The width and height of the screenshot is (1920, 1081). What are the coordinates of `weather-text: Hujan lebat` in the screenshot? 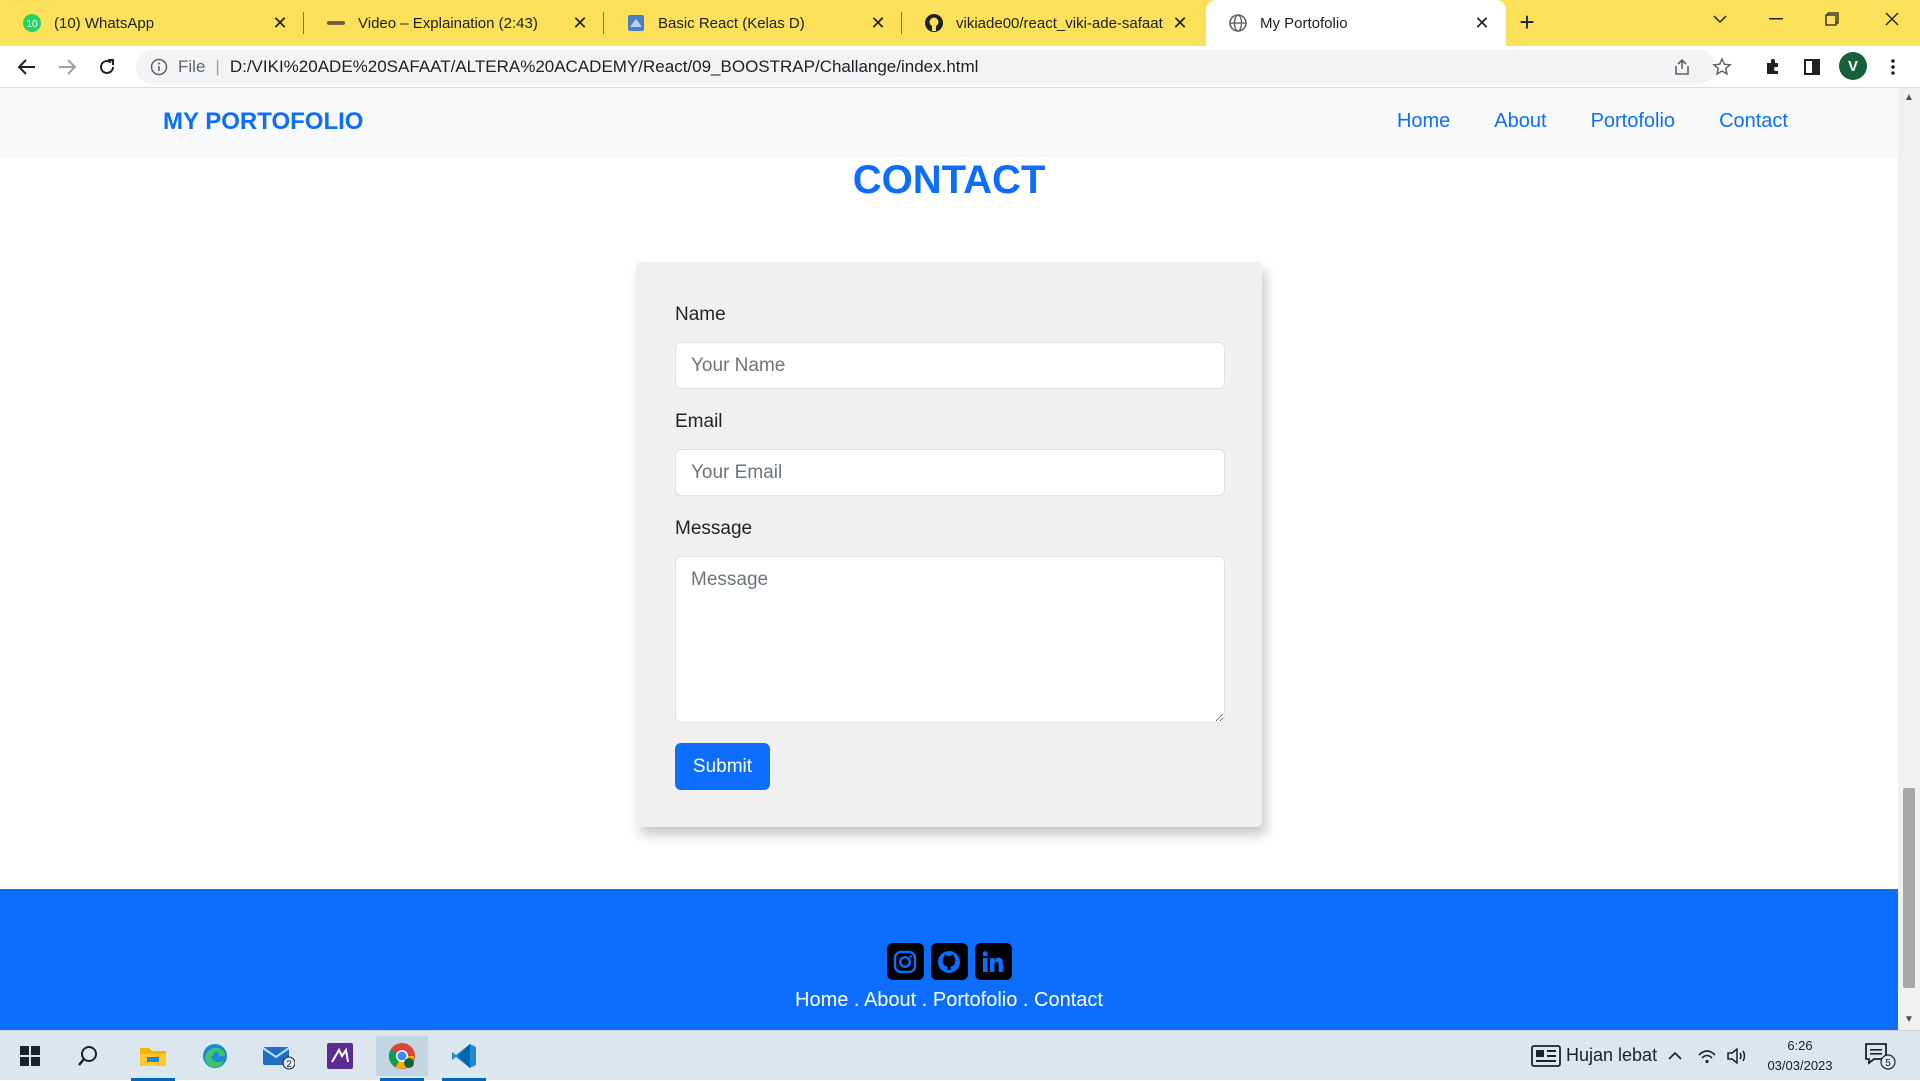 It's located at (1611, 1055).